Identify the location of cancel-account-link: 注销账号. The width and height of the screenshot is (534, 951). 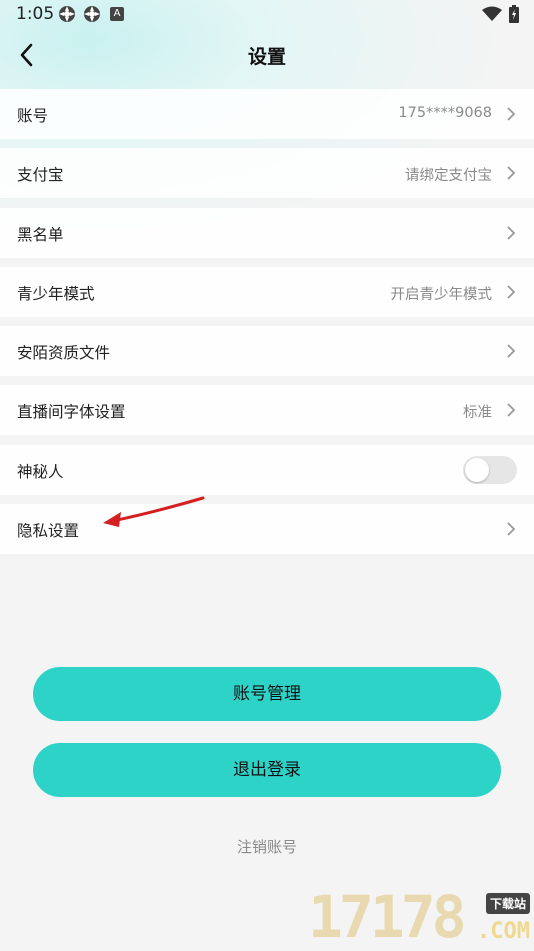
(267, 846).